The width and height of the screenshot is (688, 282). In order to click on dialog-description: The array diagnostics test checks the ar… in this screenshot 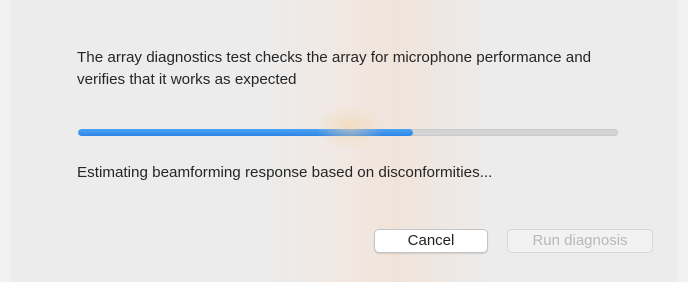, I will do `click(334, 68)`.